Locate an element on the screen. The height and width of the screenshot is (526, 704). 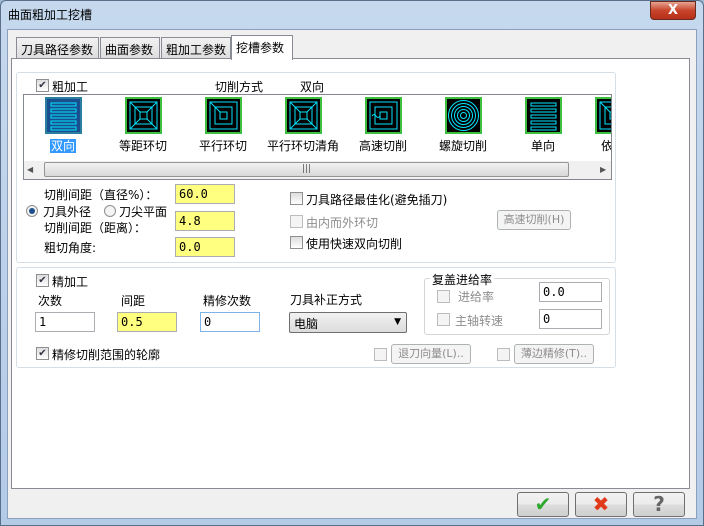
cut-method-value: 双向 is located at coordinates (312, 87).